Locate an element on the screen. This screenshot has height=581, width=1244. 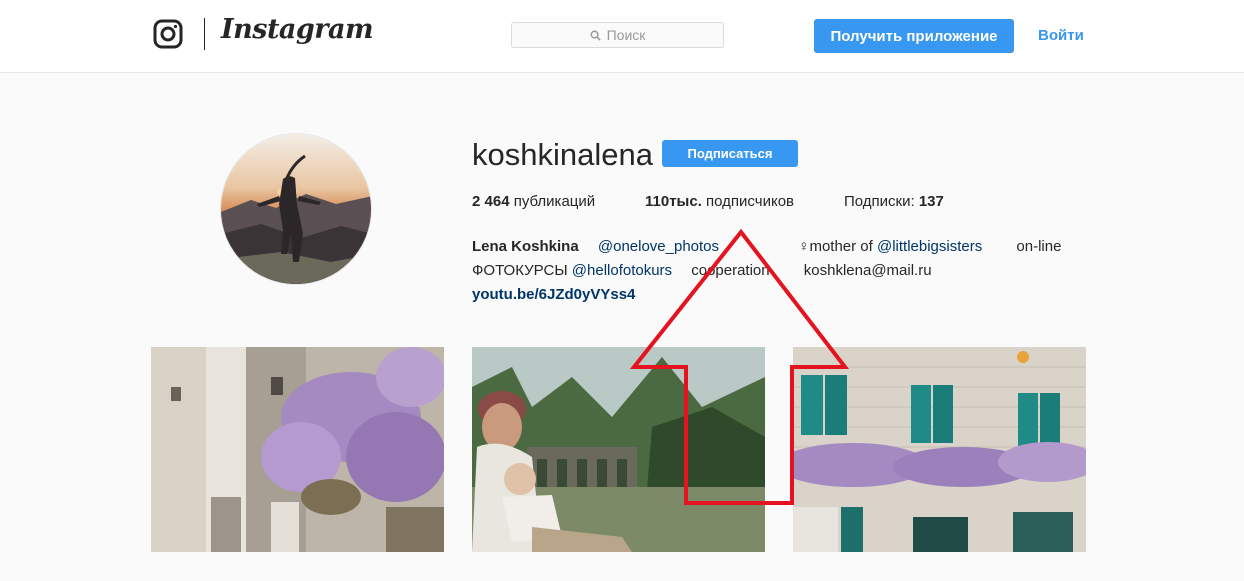
followers-stat: 110тыс. подписчиков is located at coordinates (719, 201).